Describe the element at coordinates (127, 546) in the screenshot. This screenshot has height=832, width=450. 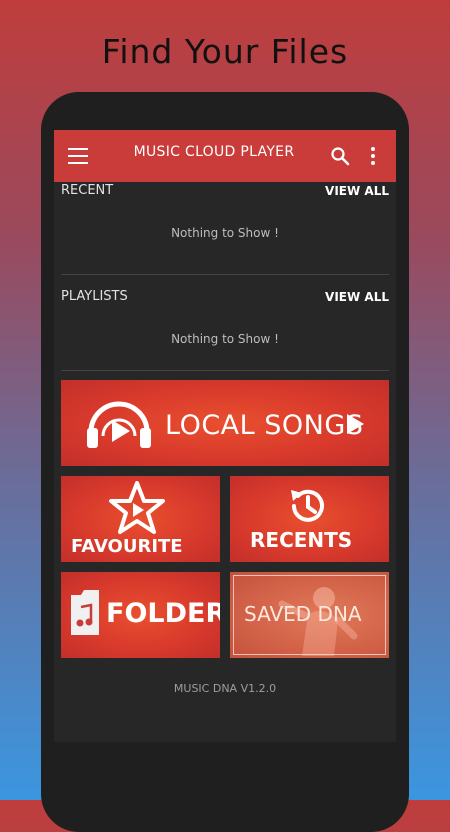
I see `favourite-label: FAVOURITE` at that location.